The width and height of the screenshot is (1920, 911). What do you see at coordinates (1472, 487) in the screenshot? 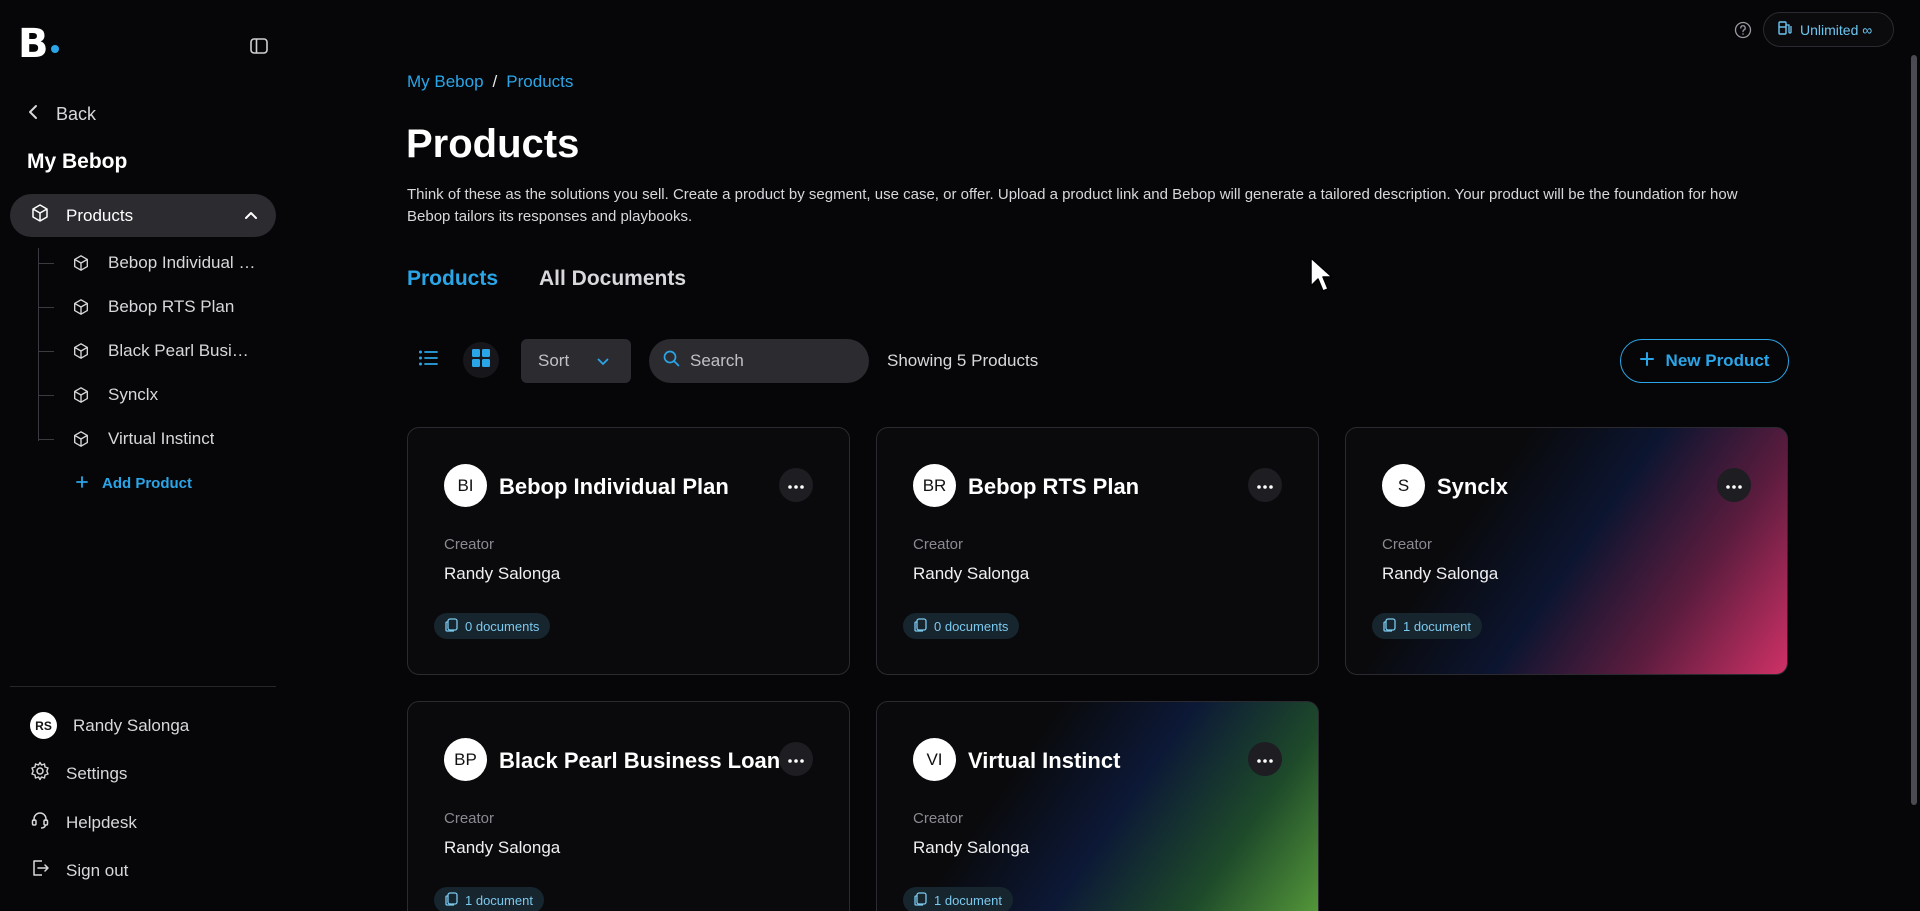
I see `product-title: Synclx` at bounding box center [1472, 487].